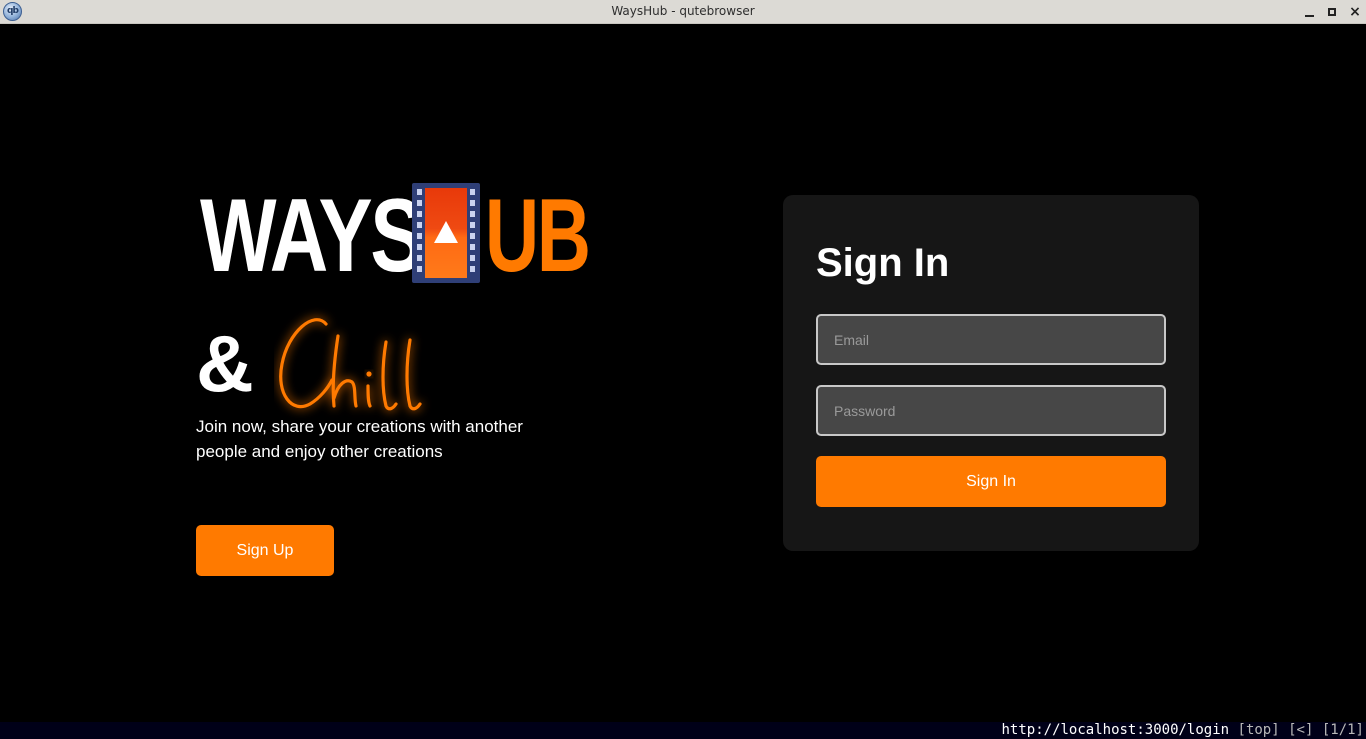 This screenshot has height=739, width=1366. I want to click on status-url: http://localhost:3000/login, so click(1116, 730).